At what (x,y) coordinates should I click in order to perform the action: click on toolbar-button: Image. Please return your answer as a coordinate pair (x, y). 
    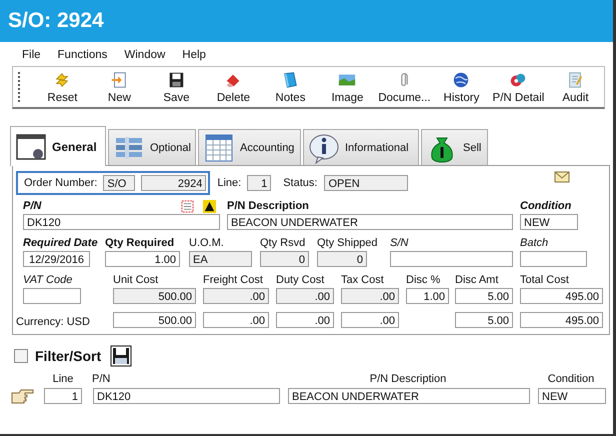
    Looking at the image, I should click on (347, 87).